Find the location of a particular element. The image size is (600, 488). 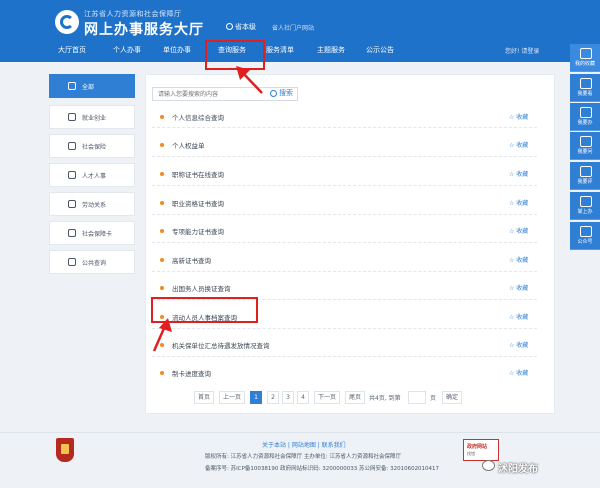

police-badge-icon is located at coordinates (65, 450).